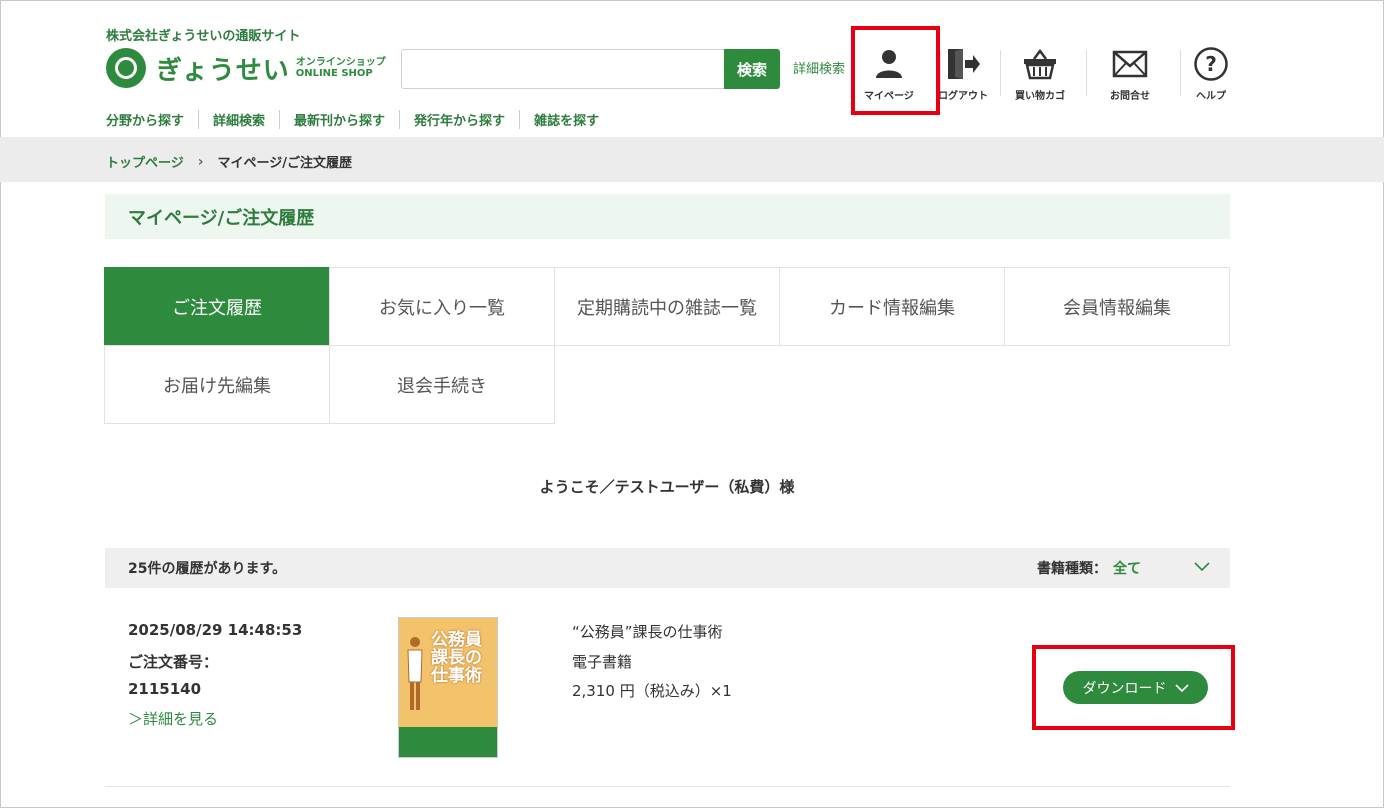 The width and height of the screenshot is (1384, 808). I want to click on nav-magazines: 雑誌を探す, so click(566, 119).